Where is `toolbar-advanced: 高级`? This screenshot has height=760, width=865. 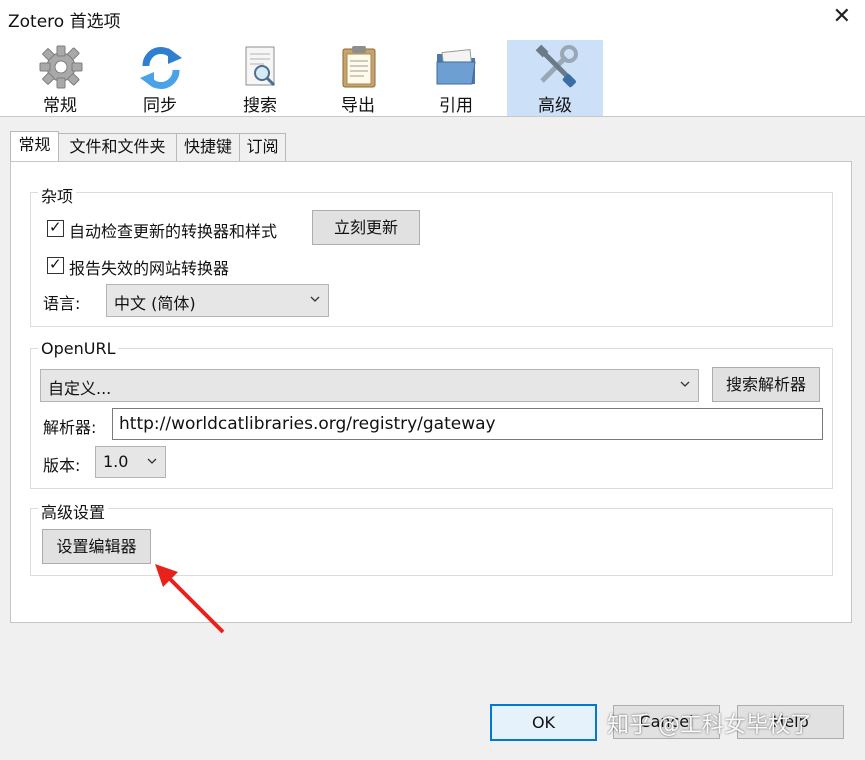 toolbar-advanced: 高级 is located at coordinates (555, 78).